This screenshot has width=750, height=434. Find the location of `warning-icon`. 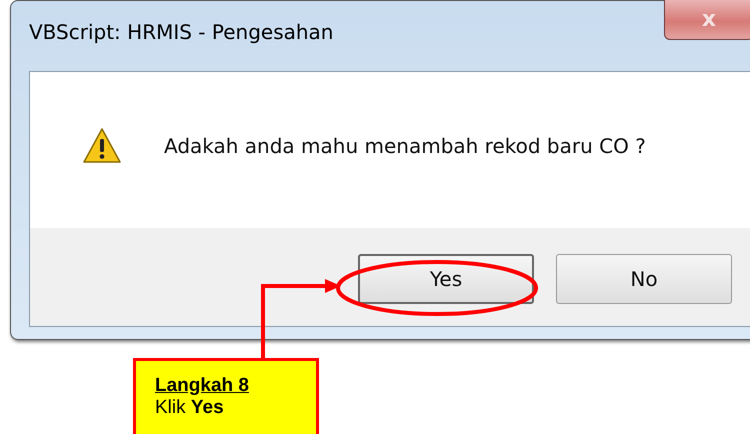

warning-icon is located at coordinates (102, 146).